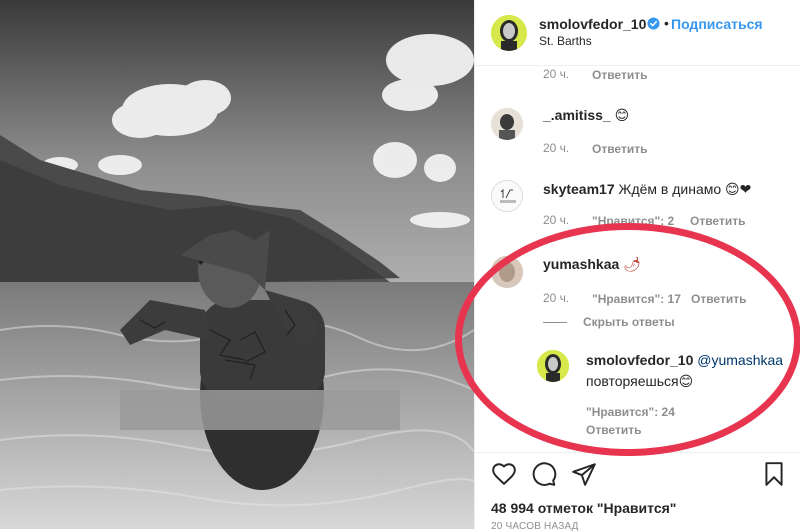 The width and height of the screenshot is (800, 532). Describe the element at coordinates (653, 23) in the screenshot. I see `verified-badge-icon` at that location.